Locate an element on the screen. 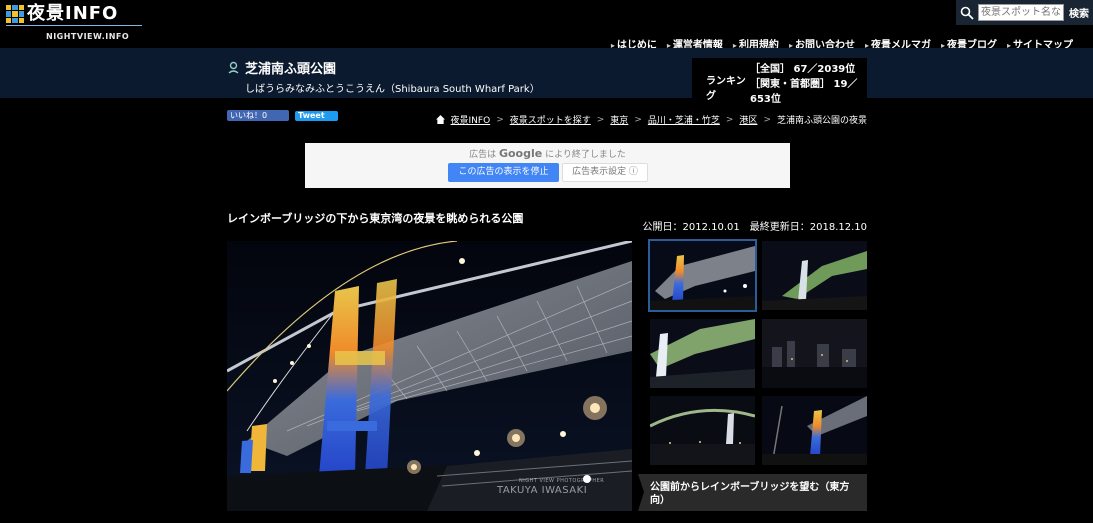 This screenshot has width=1093, height=523. page-title: 芝浦南ふ頭公園 is located at coordinates (291, 69).